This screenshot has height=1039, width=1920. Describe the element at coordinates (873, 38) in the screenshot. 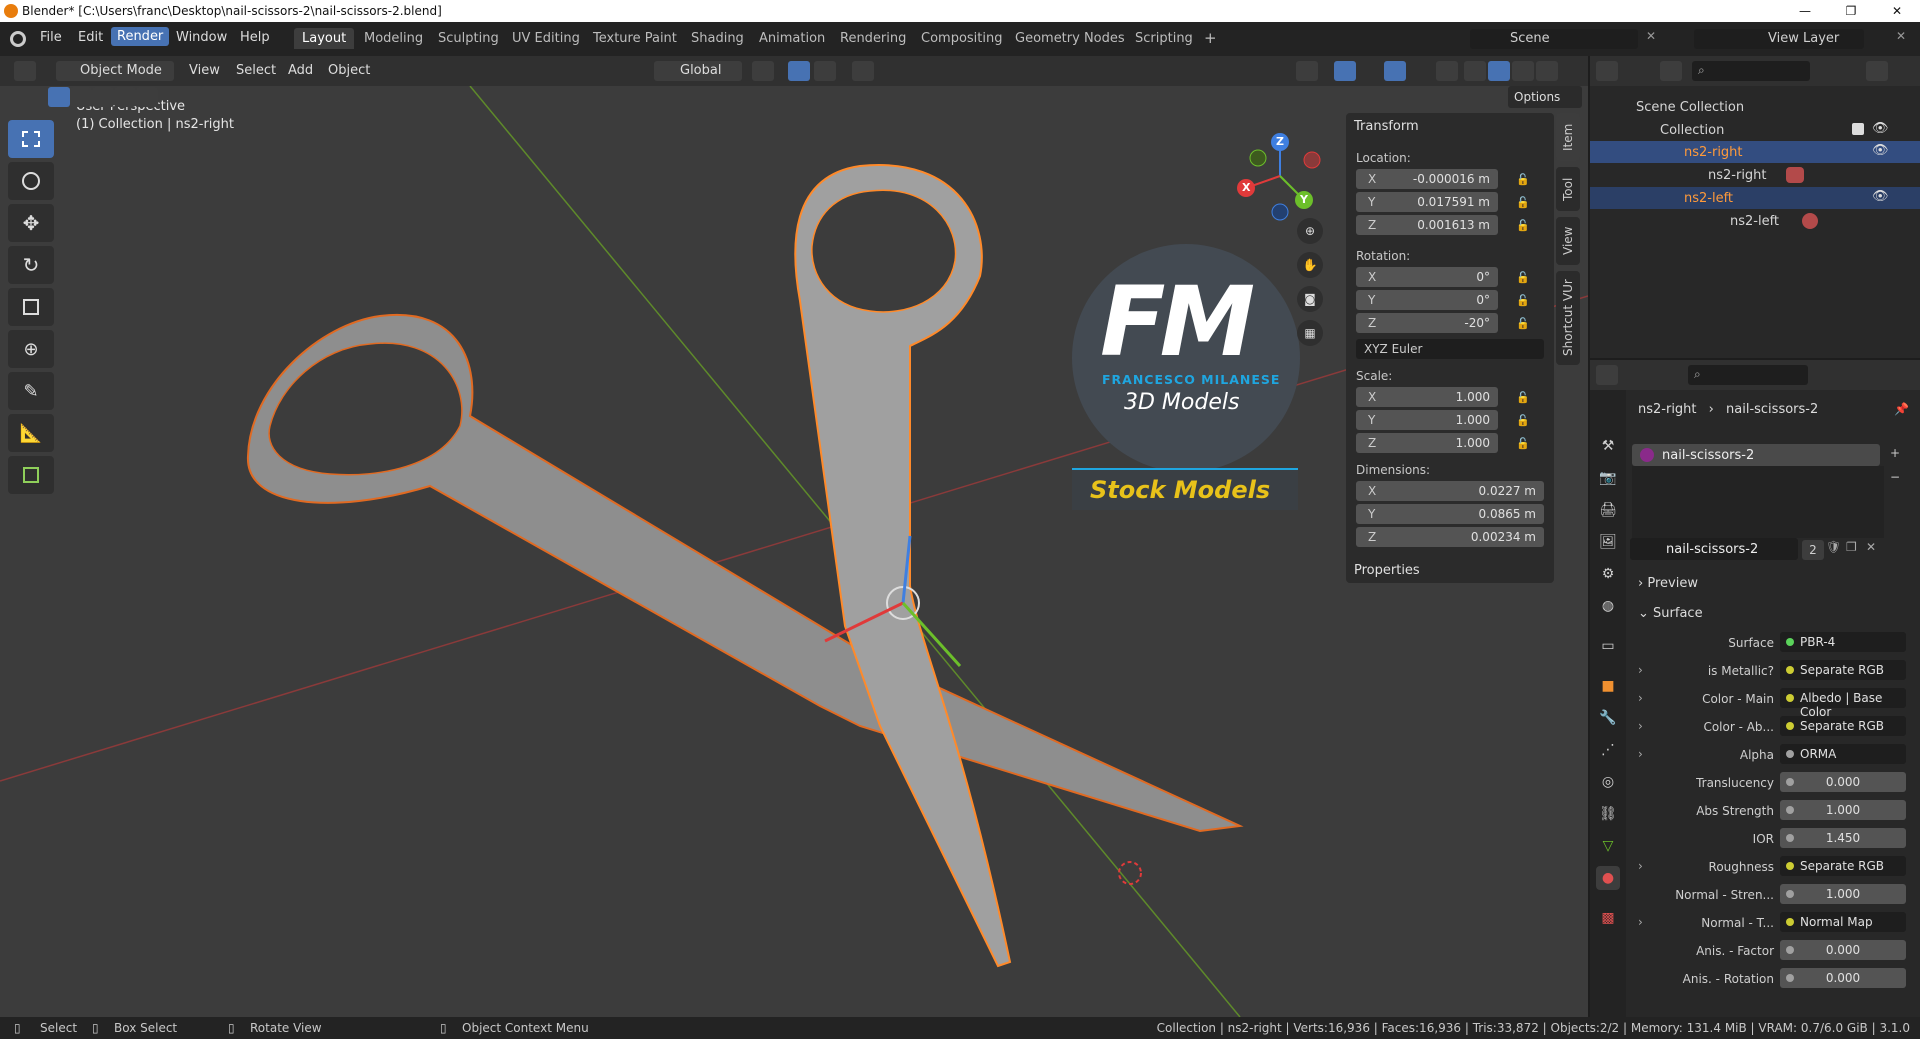

I see `tab-rendering: Rendering` at that location.